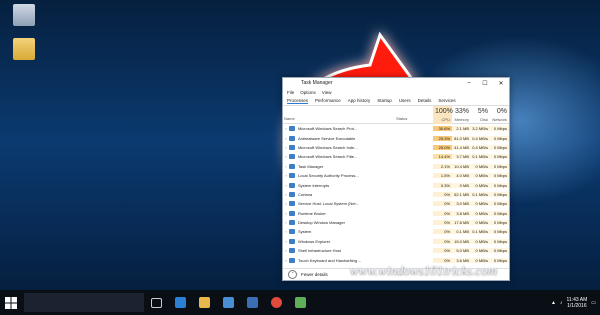 This screenshot has height=315, width=600. What do you see at coordinates (339, 115) in the screenshot?
I see `column-name: Name` at bounding box center [339, 115].